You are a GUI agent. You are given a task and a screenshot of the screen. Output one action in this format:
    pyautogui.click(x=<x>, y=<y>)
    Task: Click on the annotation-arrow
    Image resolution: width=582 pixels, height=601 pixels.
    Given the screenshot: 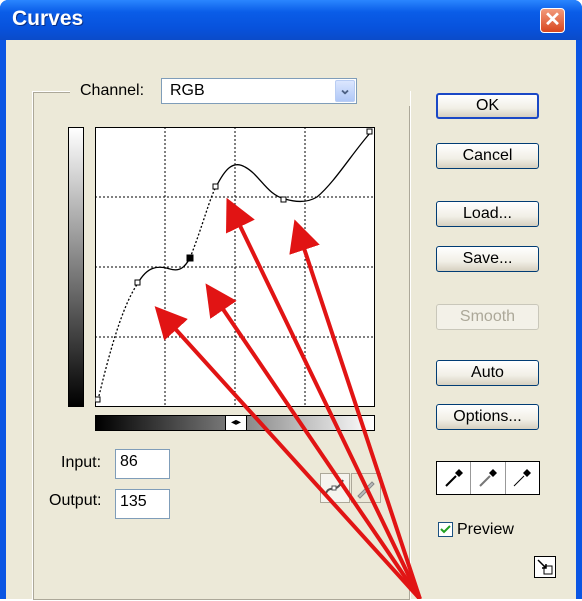 What is the action you would take?
    pyautogui.click(x=355, y=409)
    